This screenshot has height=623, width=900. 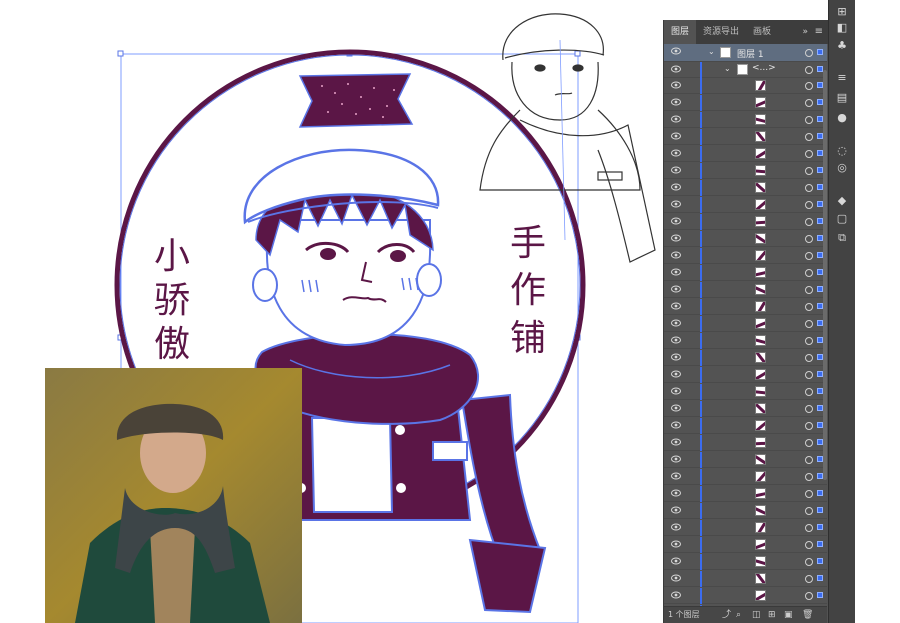 What do you see at coordinates (721, 32) in the screenshot?
I see `tab-asset-export: 资源导出` at bounding box center [721, 32].